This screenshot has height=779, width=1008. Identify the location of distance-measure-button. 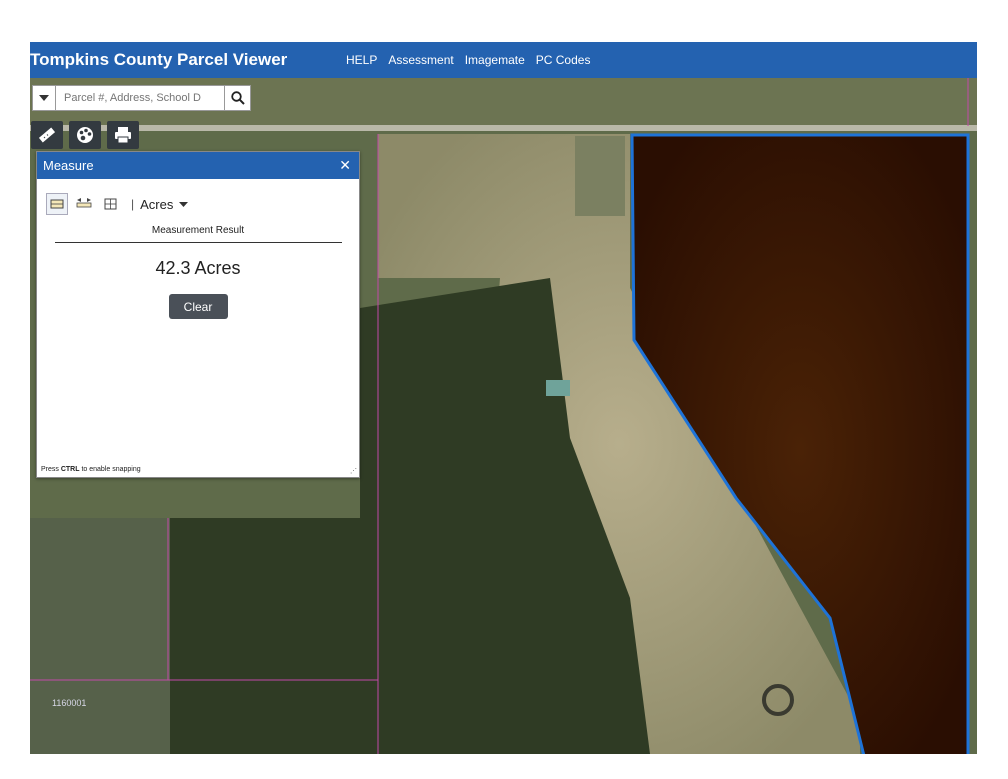
(84, 204).